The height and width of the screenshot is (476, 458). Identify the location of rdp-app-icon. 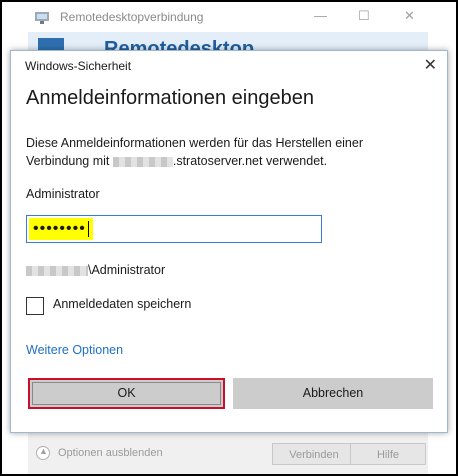
(42, 18).